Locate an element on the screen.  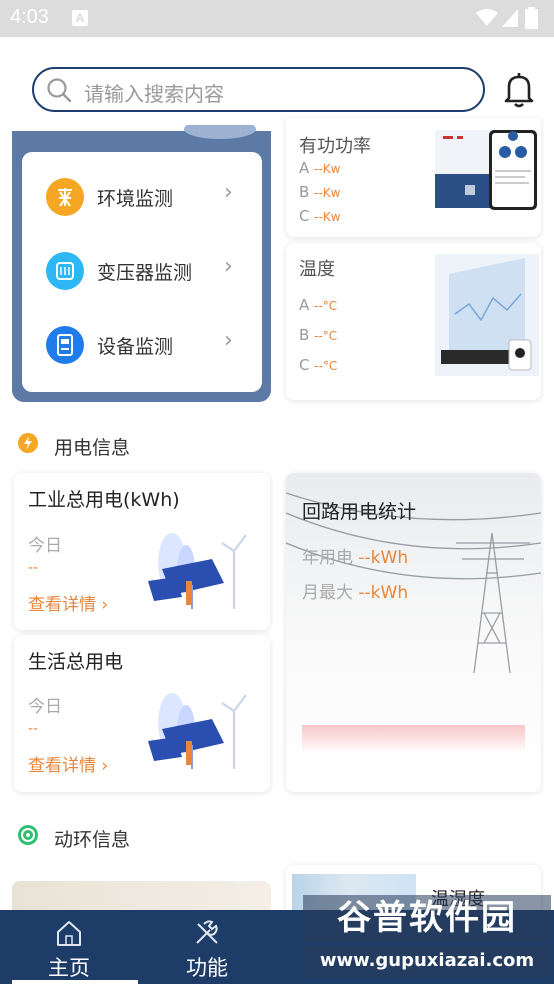
temp-row-c: C --°C is located at coordinates (318, 365).